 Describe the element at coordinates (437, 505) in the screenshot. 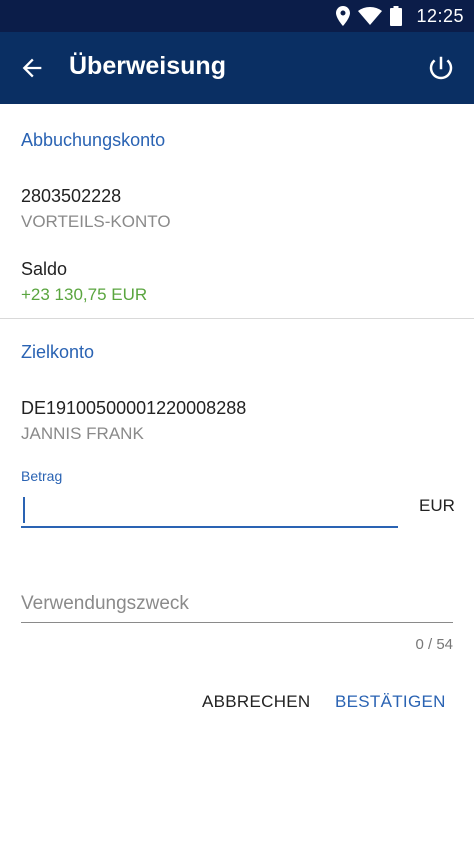

I see `amount-currency: EUR` at that location.